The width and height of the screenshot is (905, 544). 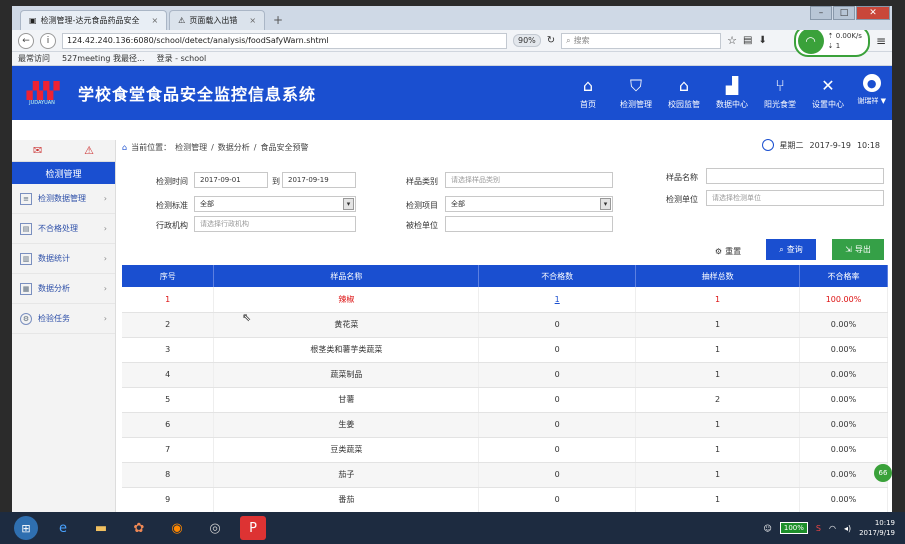 I want to click on new-tab-icon: +, so click(x=278, y=20).